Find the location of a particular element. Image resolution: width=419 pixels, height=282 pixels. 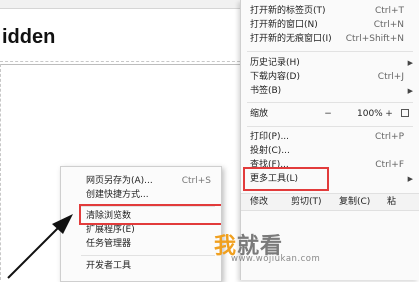

submenu-item-developer-tools: 开发者工具 is located at coordinates (141, 266).